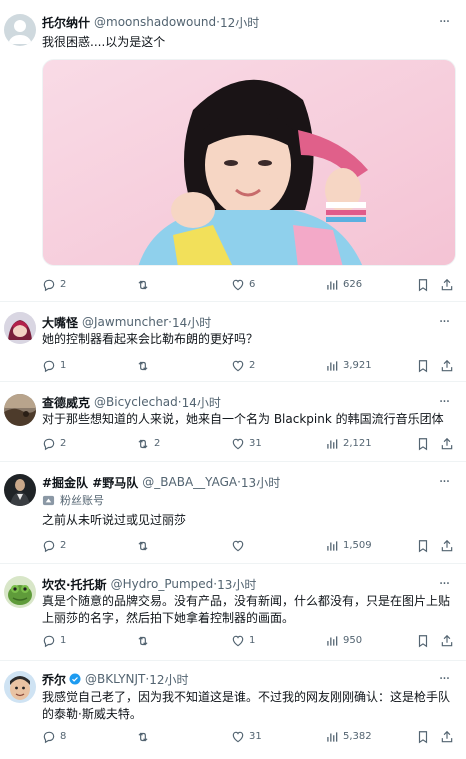 Image resolution: width=466 pixels, height=759 pixels. I want to click on views-button: 1,509, so click(348, 546).